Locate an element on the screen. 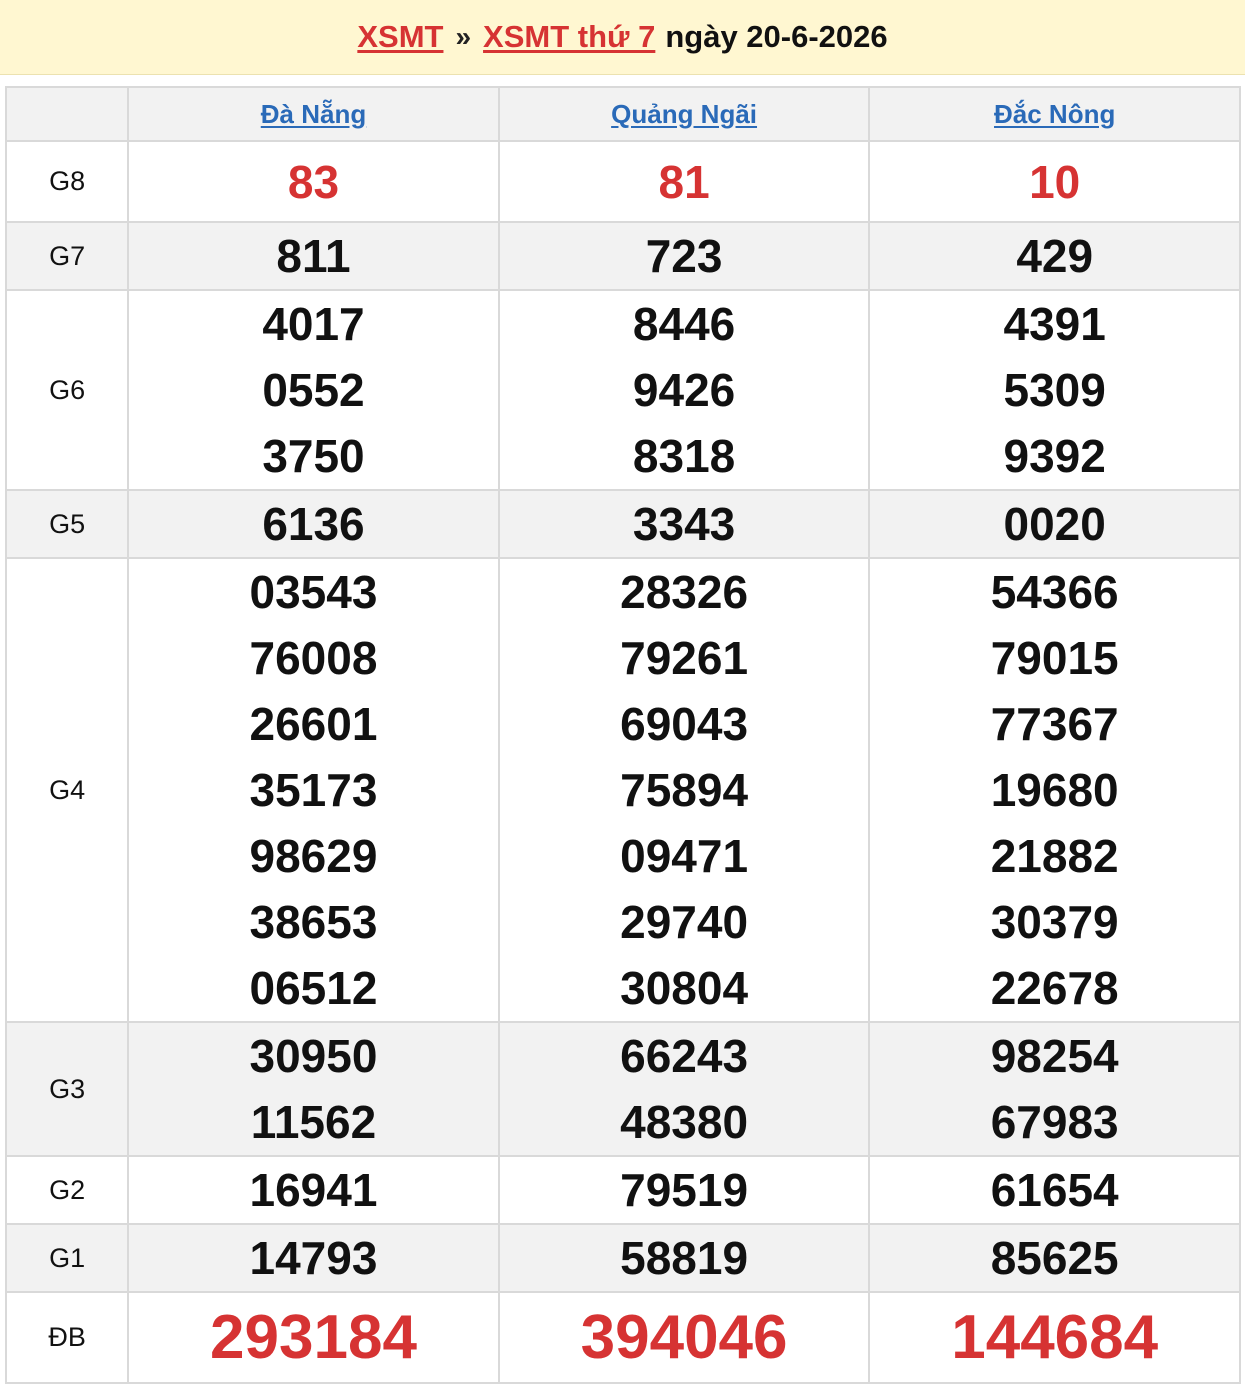  prize-cell: 4017 0552 3750 is located at coordinates (313, 390).